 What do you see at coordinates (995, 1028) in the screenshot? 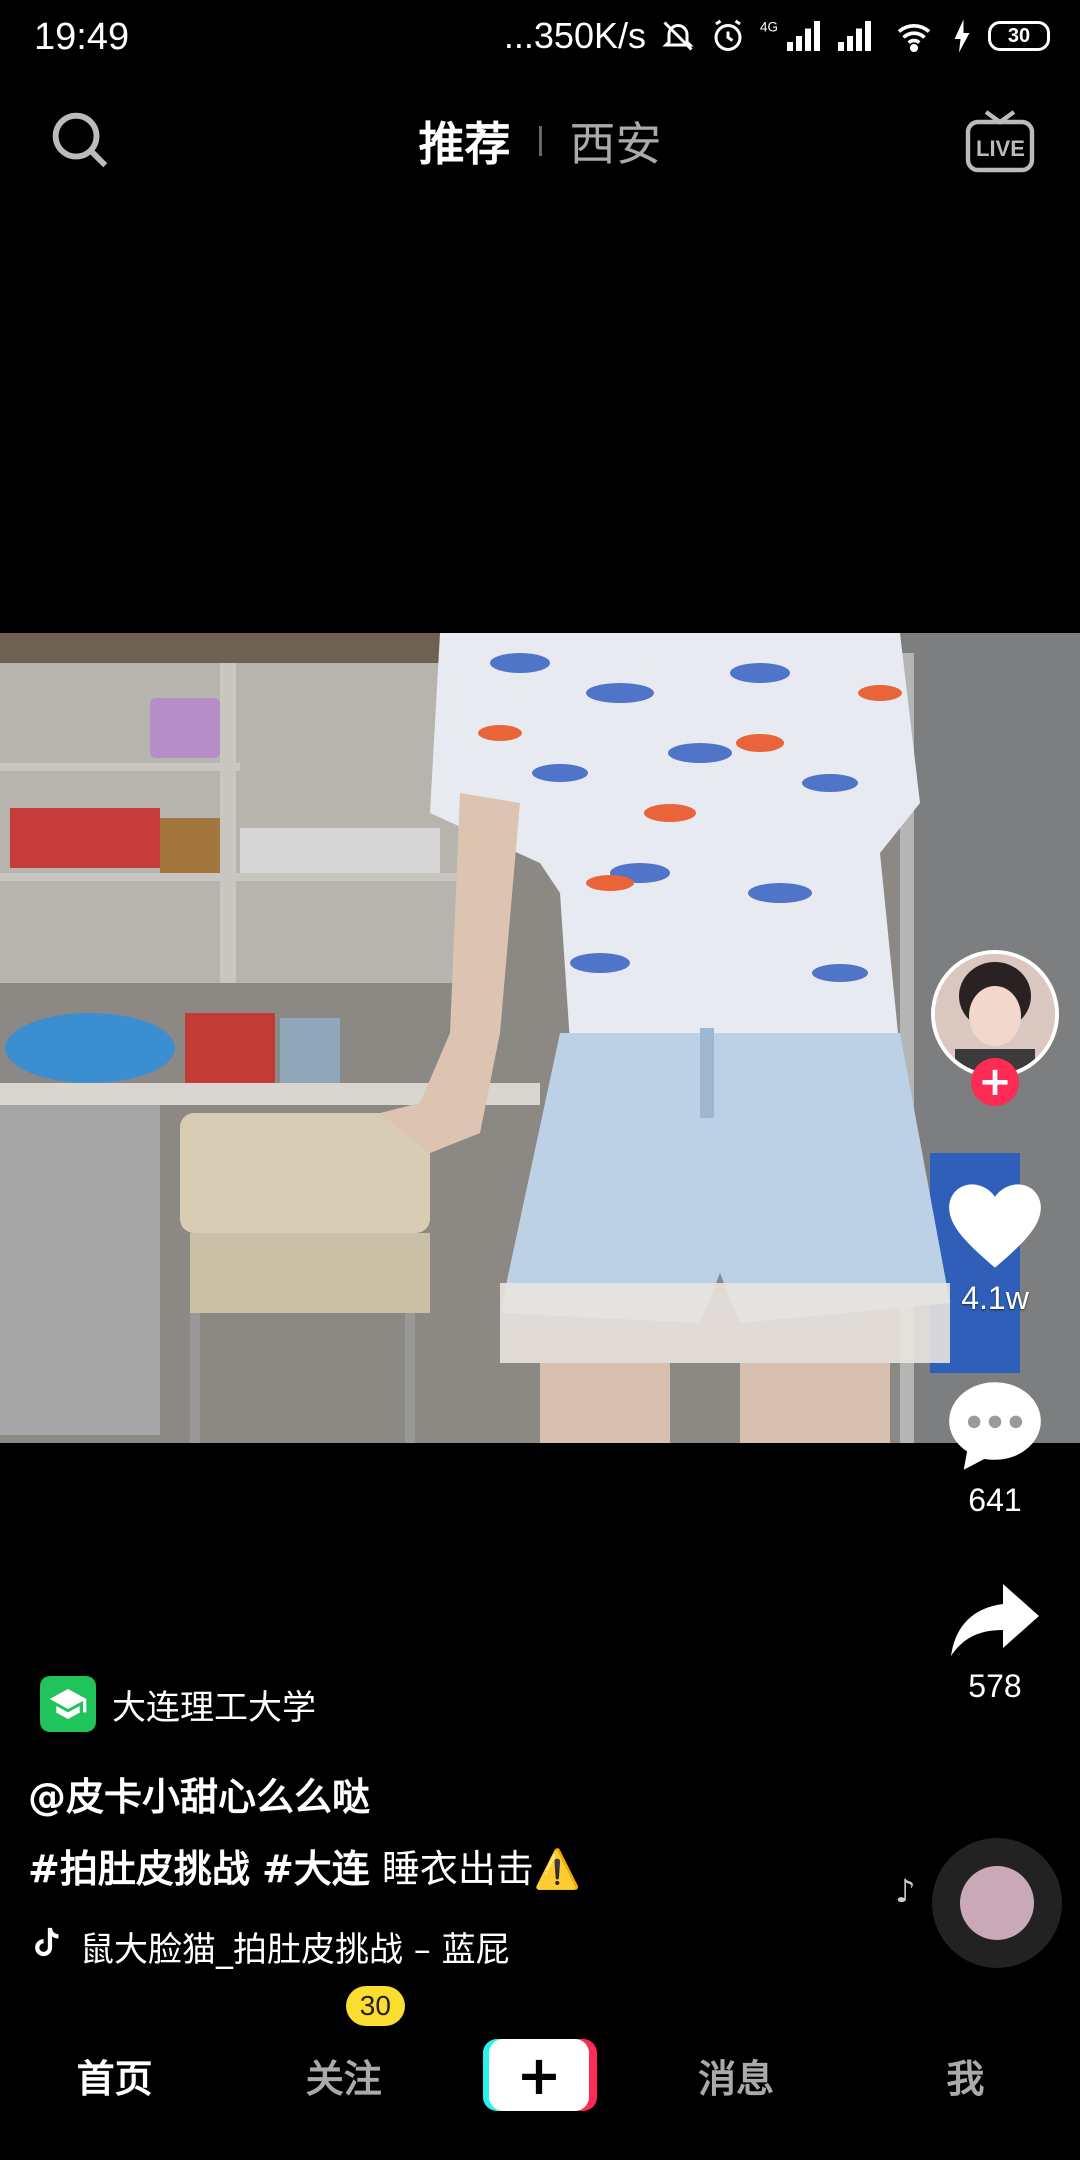
I see `creator-avatar-group: +` at bounding box center [995, 1028].